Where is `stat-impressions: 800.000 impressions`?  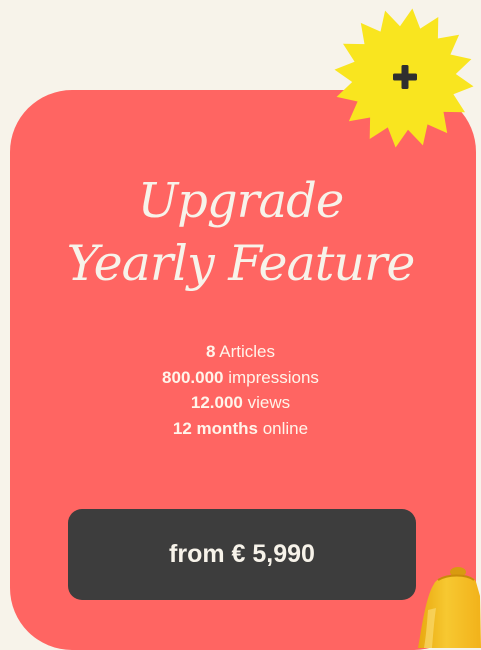 stat-impressions: 800.000 impressions is located at coordinates (240, 378).